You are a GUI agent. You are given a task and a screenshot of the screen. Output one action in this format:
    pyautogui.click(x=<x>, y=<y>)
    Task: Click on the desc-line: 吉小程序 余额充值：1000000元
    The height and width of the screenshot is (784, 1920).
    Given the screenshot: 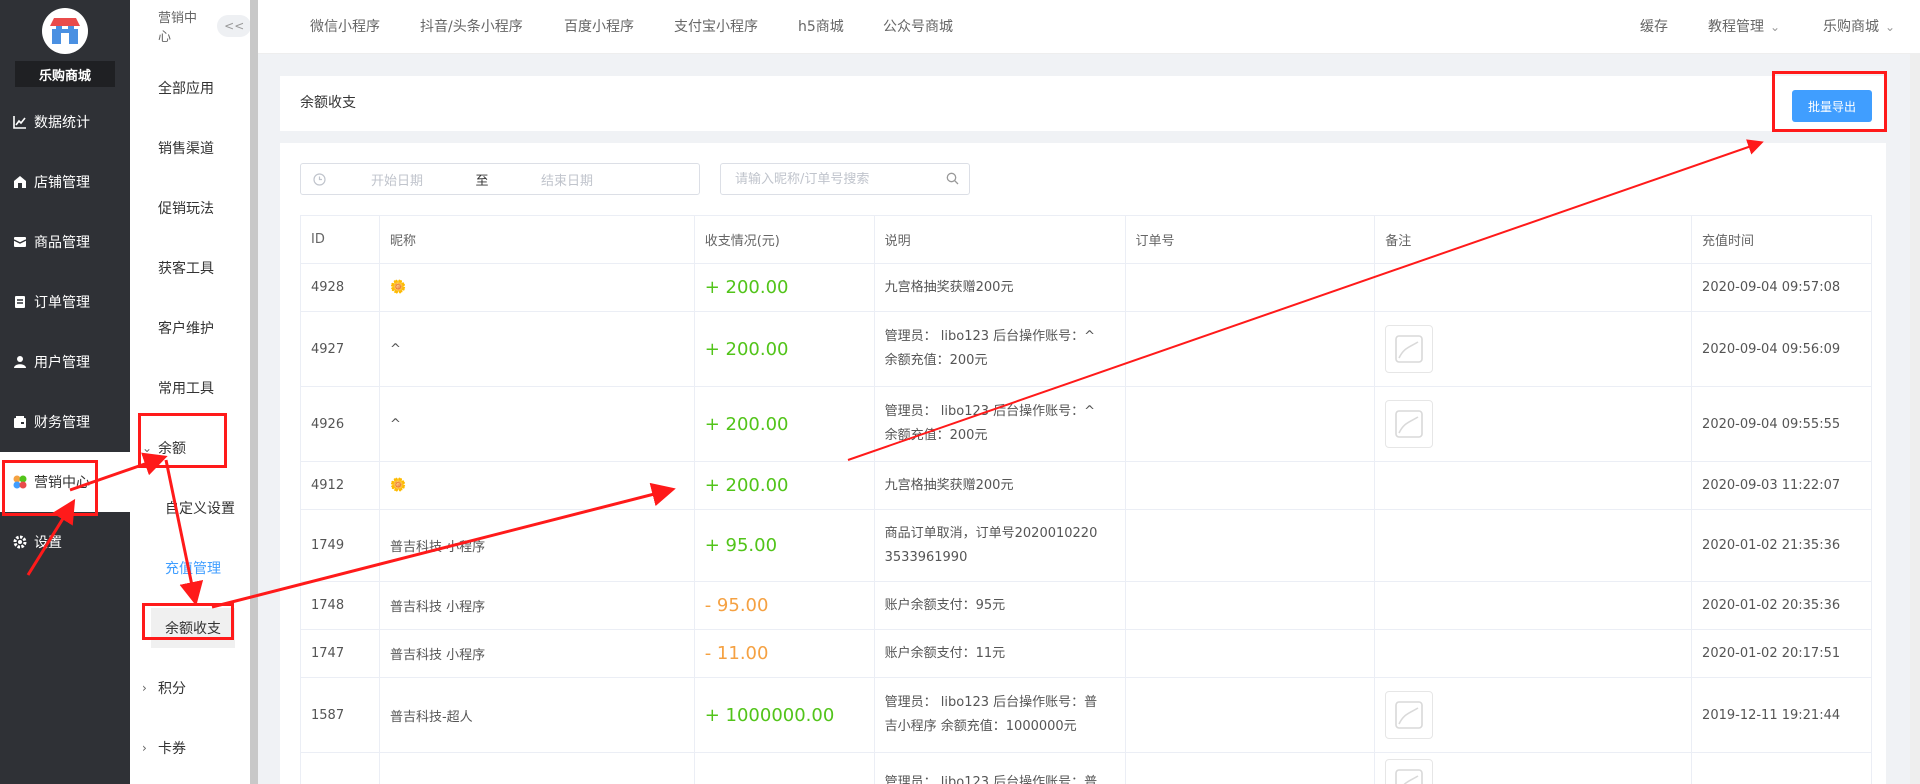 What is the action you would take?
    pyautogui.click(x=980, y=726)
    